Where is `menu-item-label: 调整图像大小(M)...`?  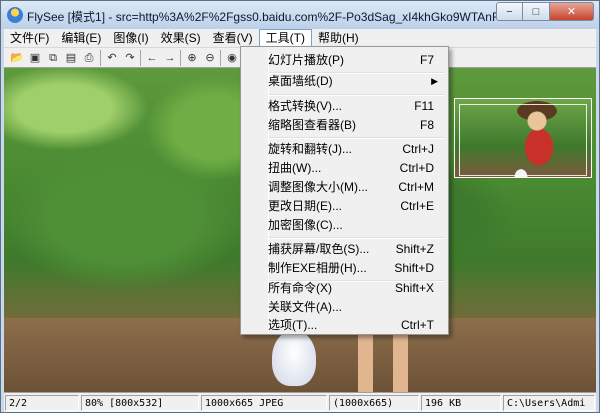
menu-item-label: 调整图像大小(M)... is located at coordinates (318, 187).